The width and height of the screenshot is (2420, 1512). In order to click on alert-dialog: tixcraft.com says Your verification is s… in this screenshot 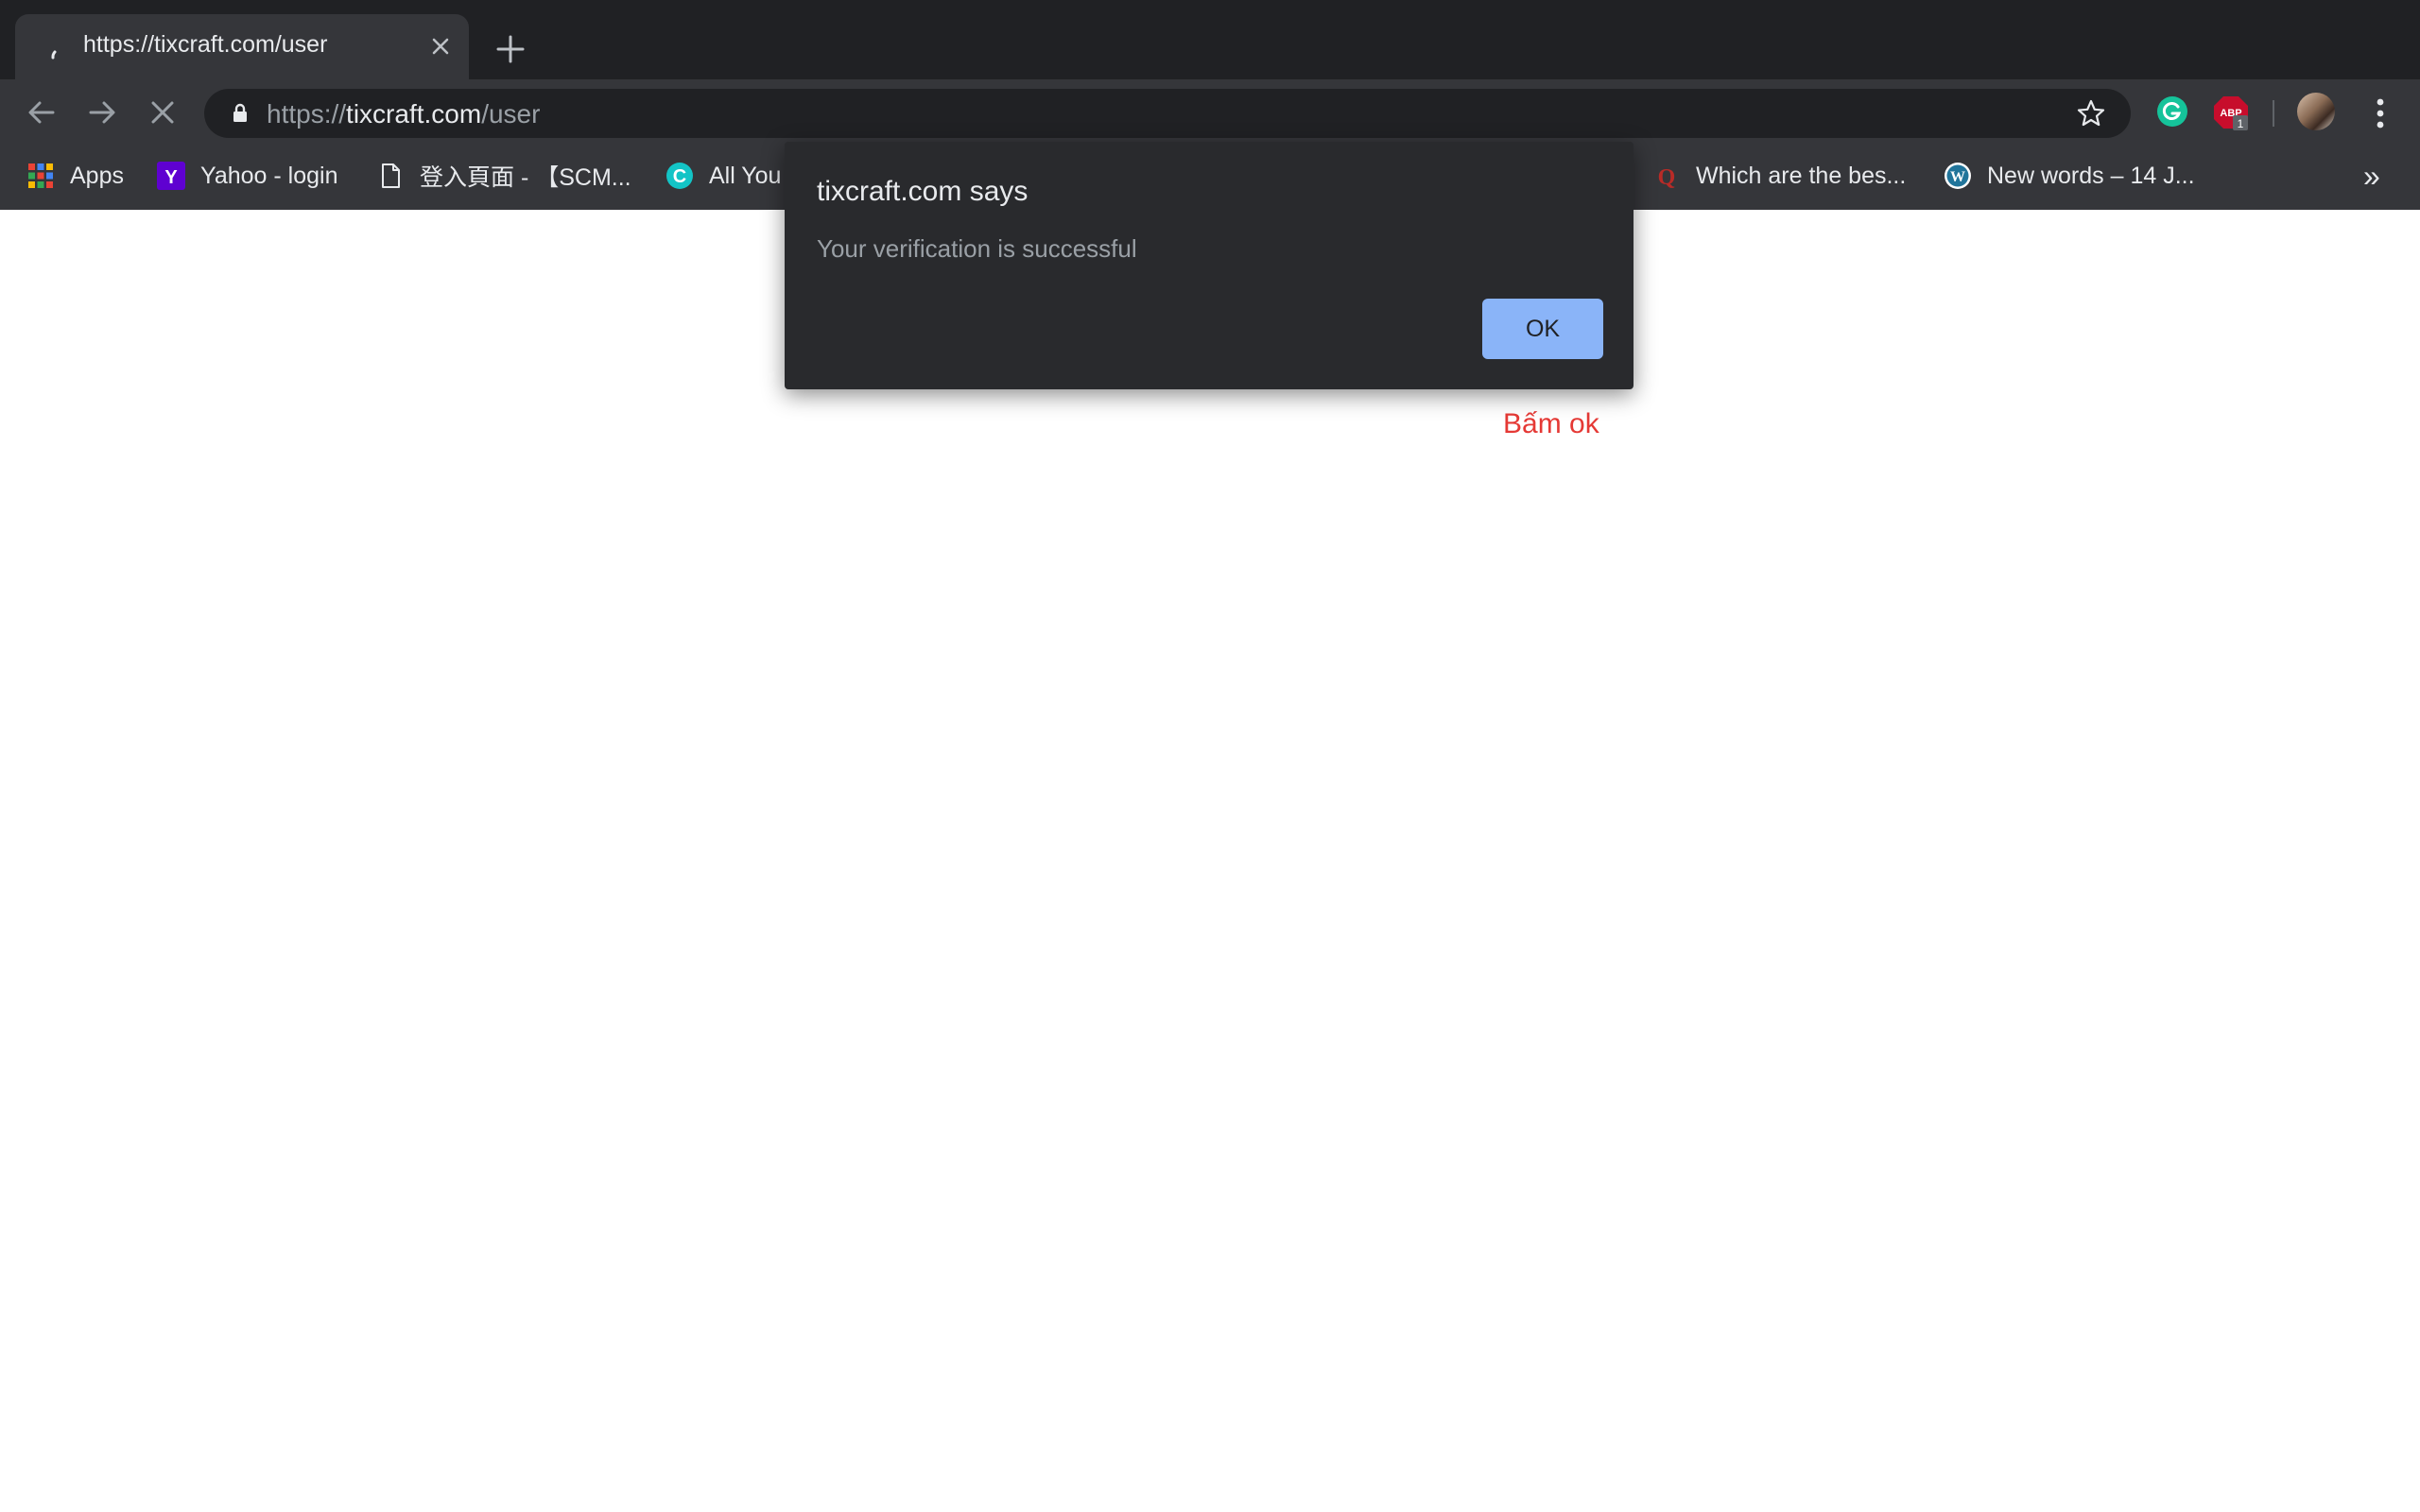, I will do `click(1210, 265)`.